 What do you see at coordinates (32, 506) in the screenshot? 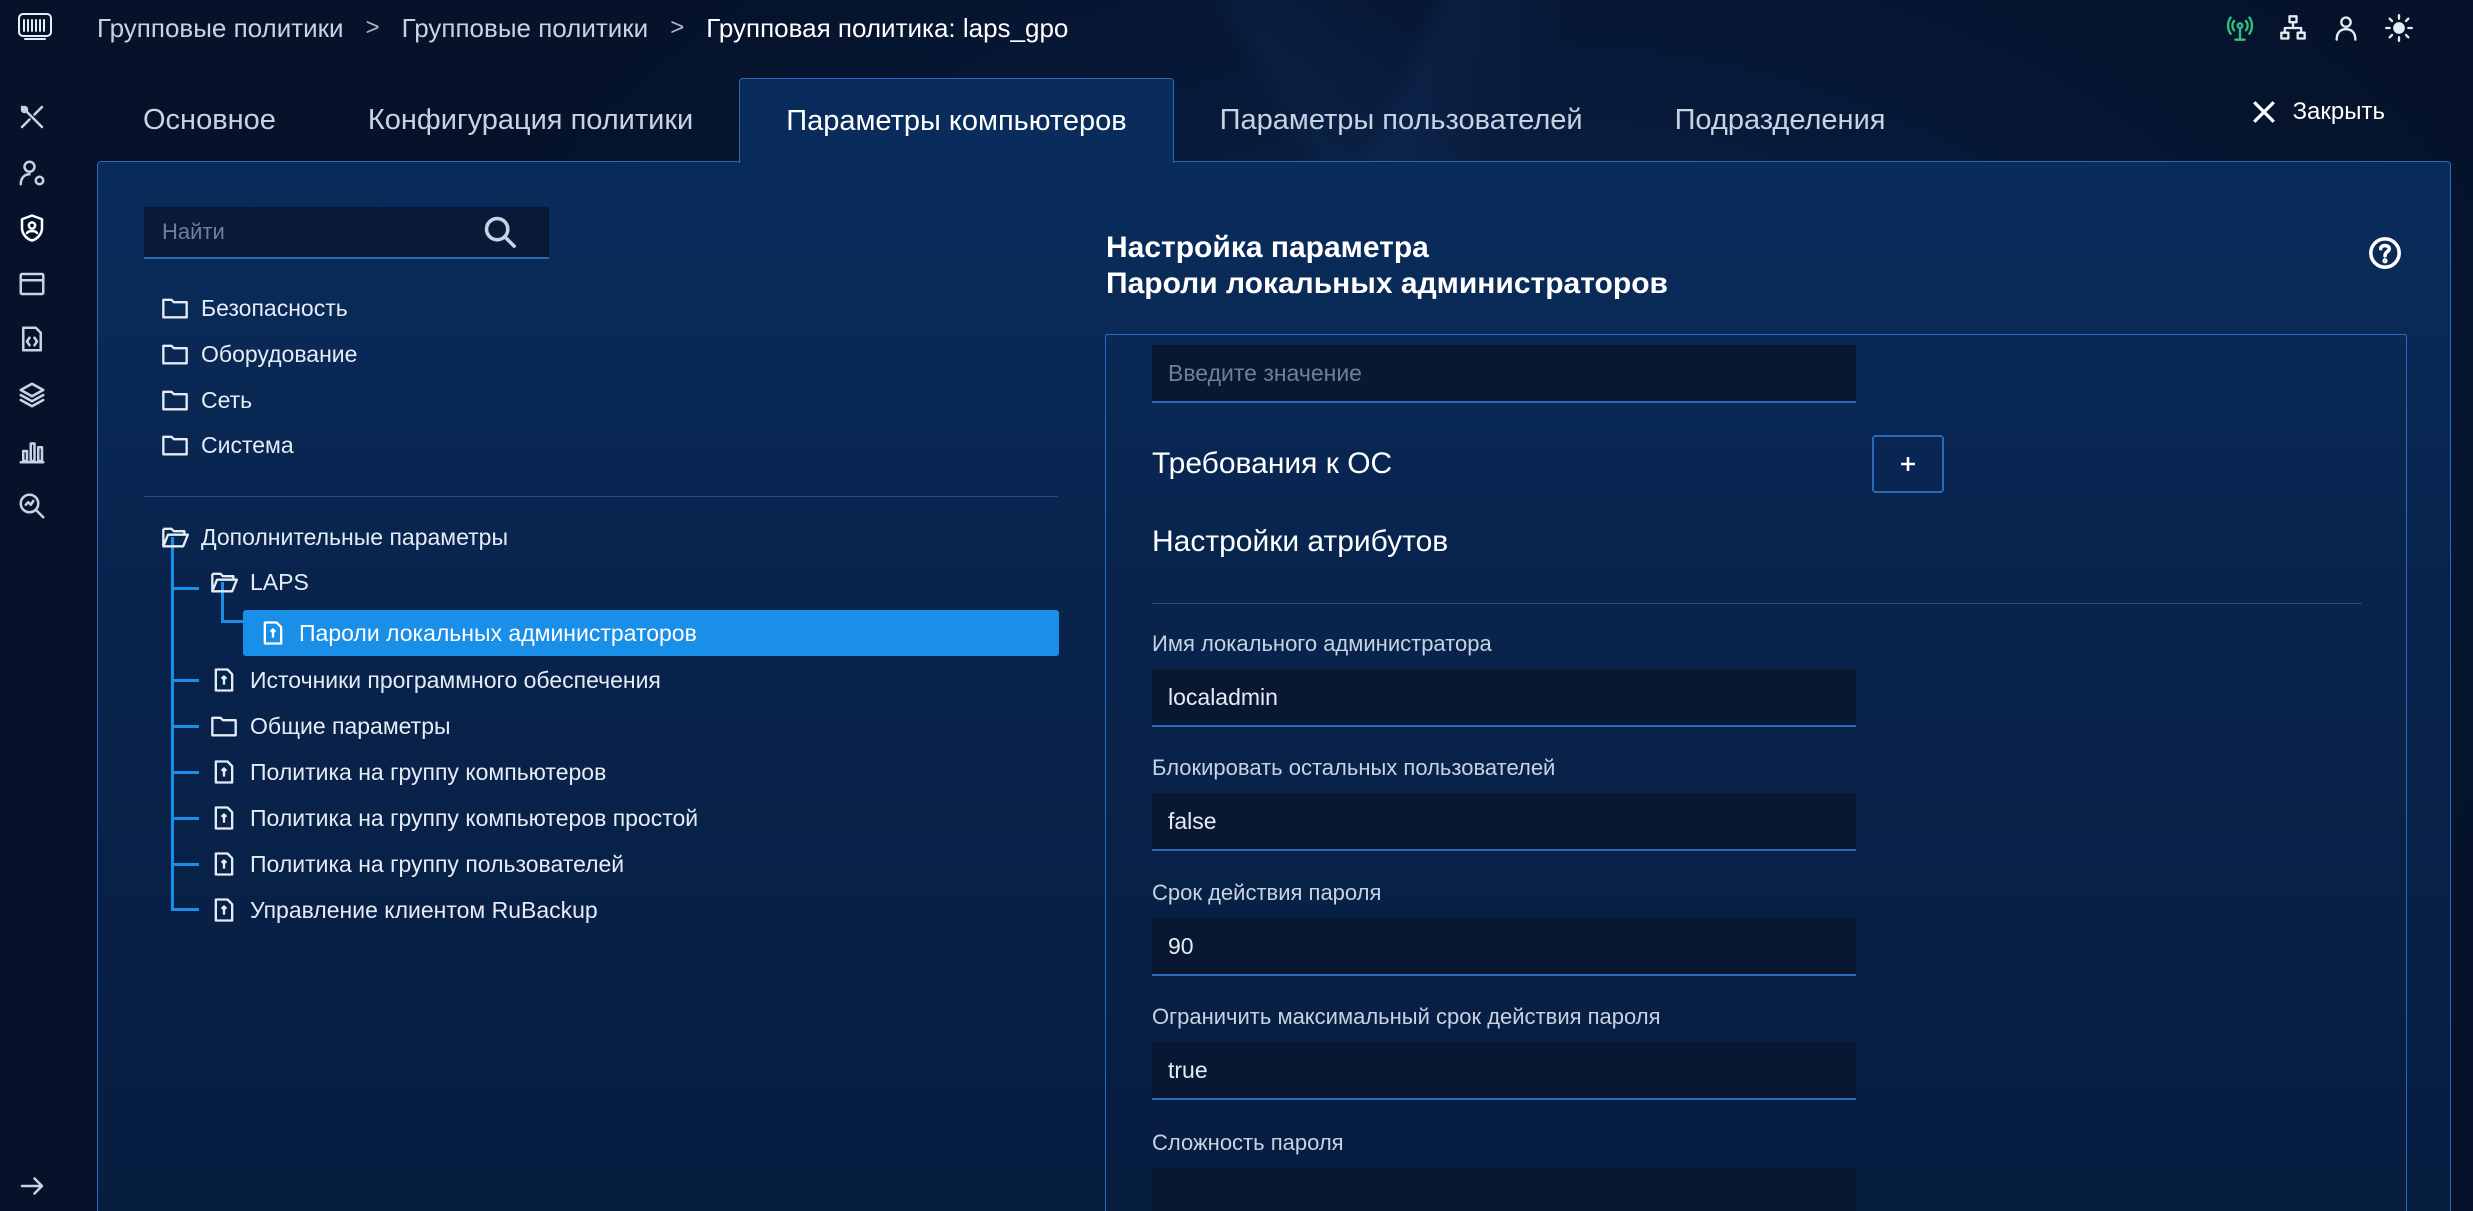
I see `search-zoom-icon` at bounding box center [32, 506].